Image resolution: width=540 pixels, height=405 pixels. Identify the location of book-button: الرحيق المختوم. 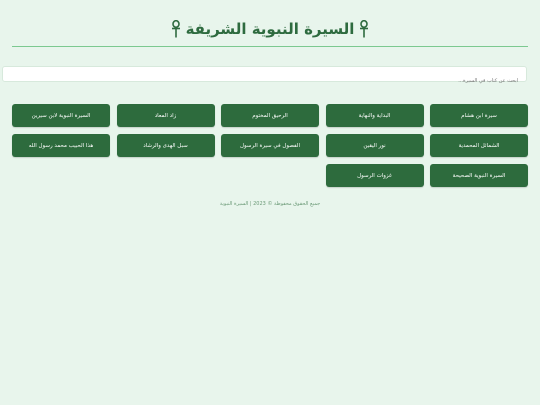
(270, 115).